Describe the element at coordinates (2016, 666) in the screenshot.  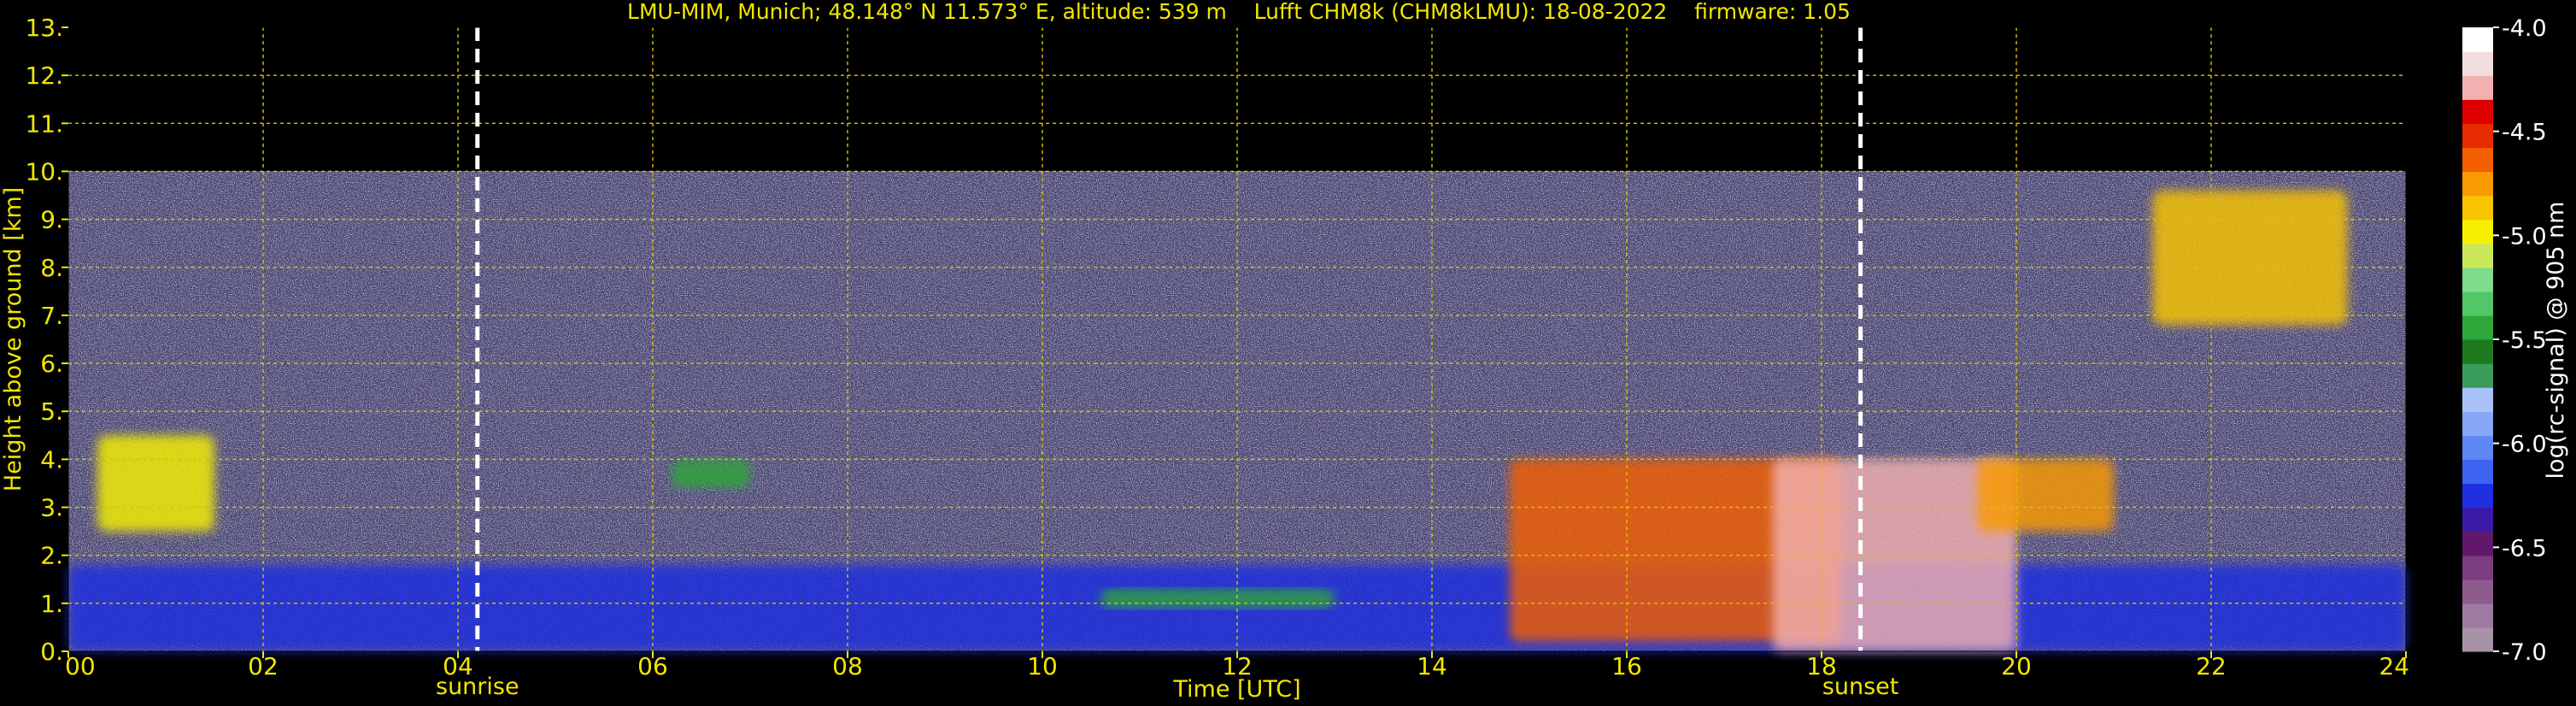
I see `x-tick-label: 20` at that location.